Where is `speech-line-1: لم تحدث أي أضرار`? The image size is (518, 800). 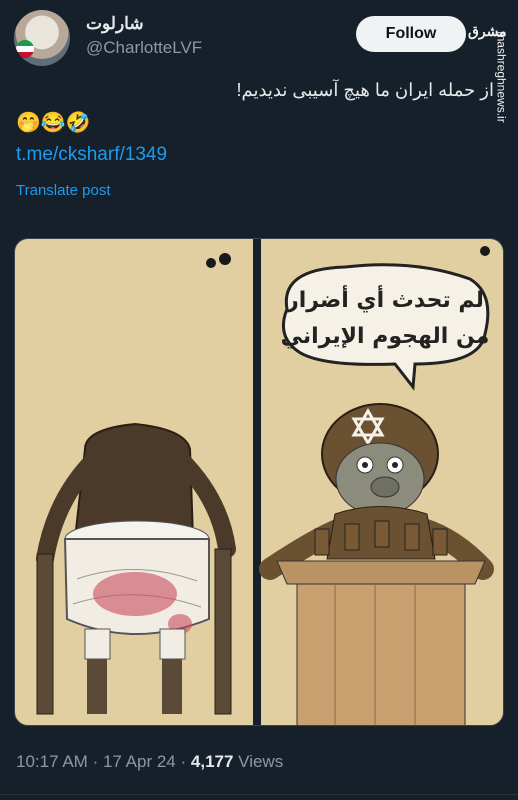
speech-line-1: لم تحدث أي أضرار is located at coordinates (384, 298).